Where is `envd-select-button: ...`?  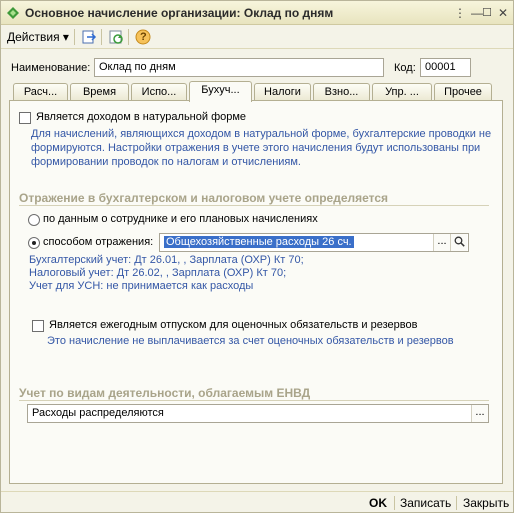
envd-select-button: ... is located at coordinates (479, 413).